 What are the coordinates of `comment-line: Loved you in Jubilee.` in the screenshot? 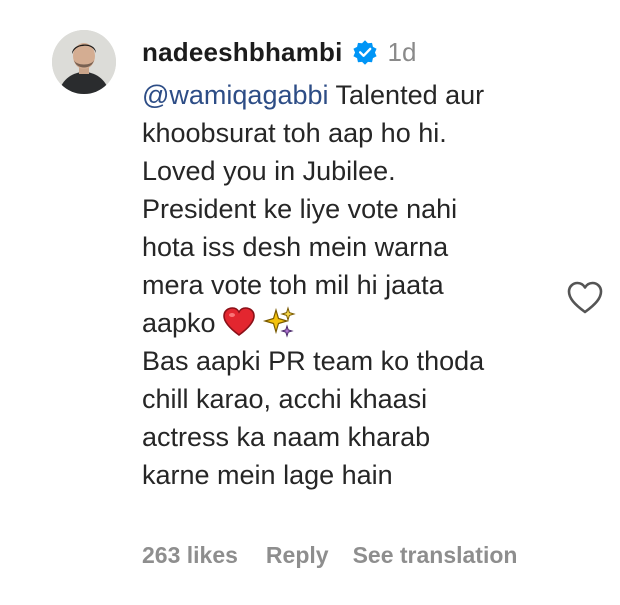 It's located at (269, 171).